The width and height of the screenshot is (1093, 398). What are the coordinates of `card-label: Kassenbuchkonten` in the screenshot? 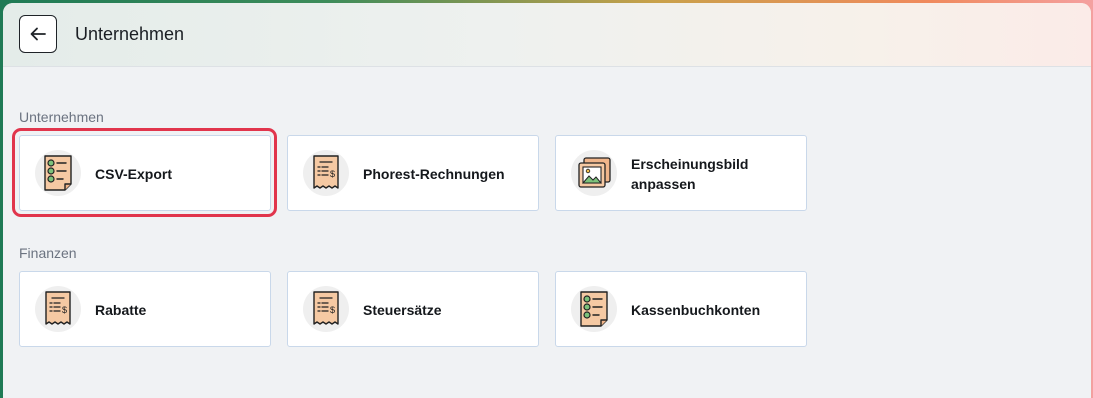 It's located at (696, 310).